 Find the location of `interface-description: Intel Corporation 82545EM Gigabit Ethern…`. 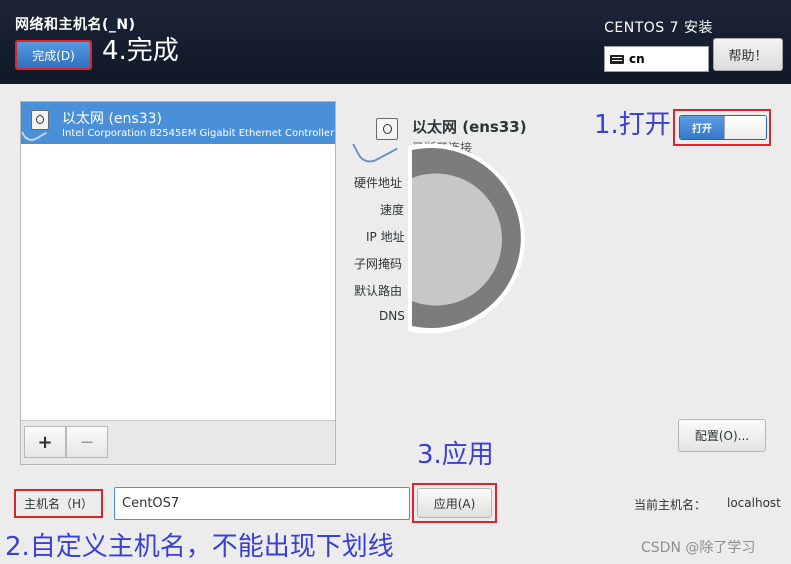

interface-description: Intel Corporation 82545EM Gigabit Ethern… is located at coordinates (198, 133).